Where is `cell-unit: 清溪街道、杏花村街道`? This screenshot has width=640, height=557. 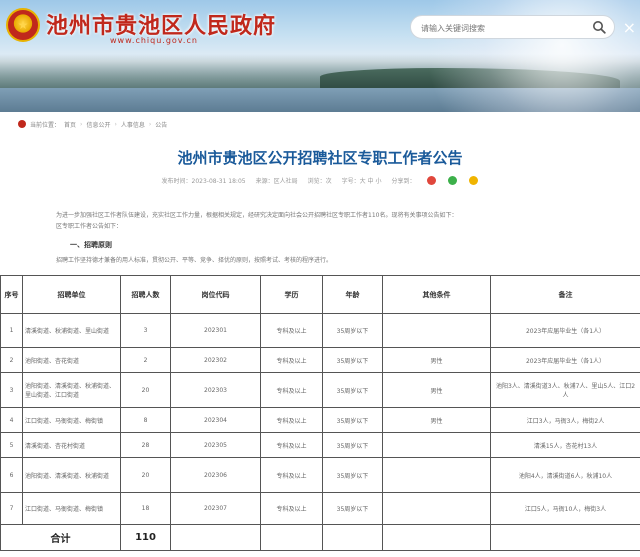
cell-unit: 清溪街道、杏花村街道 is located at coordinates (71, 445).